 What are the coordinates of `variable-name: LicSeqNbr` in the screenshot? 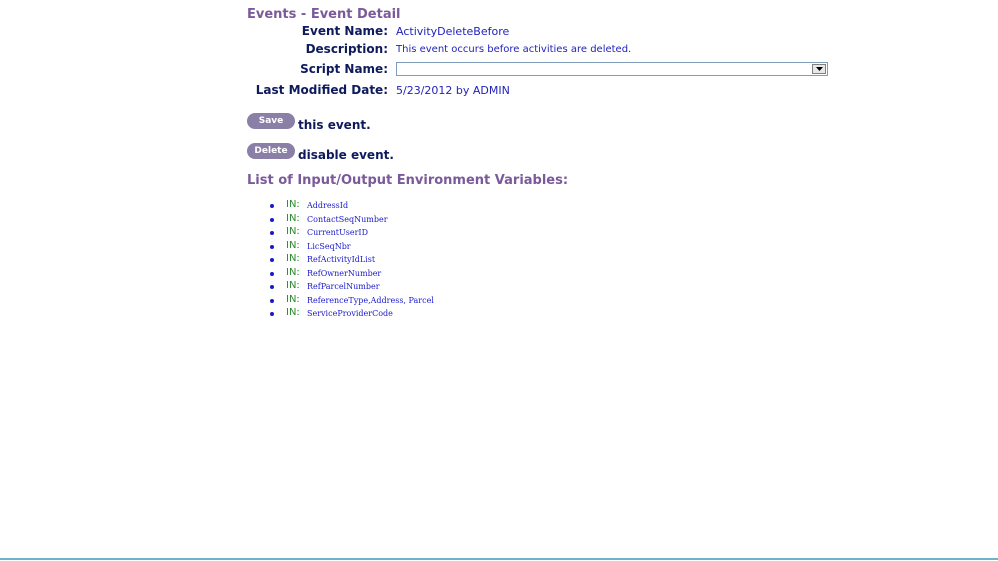 It's located at (329, 246).